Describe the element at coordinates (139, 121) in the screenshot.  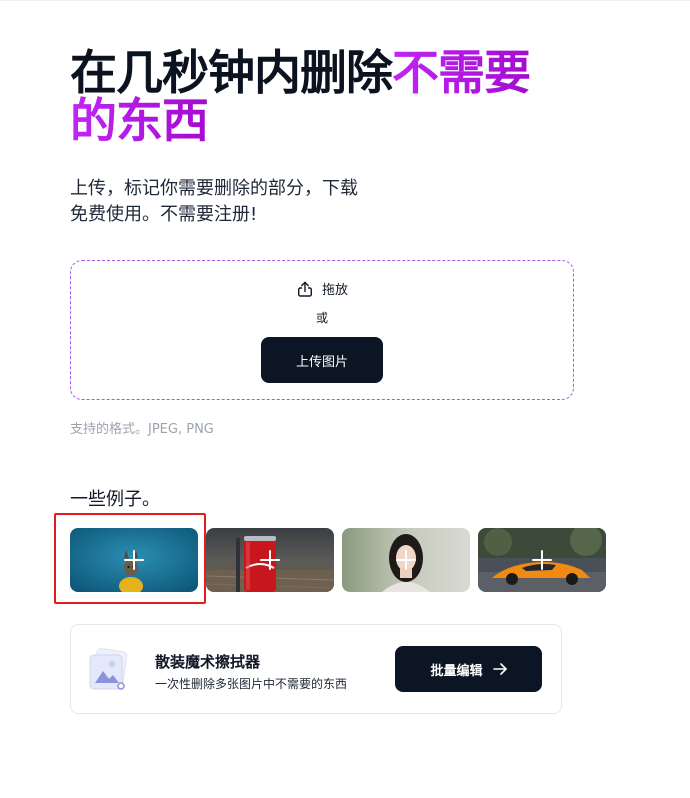
I see `title-accent-2: 的东西` at that location.